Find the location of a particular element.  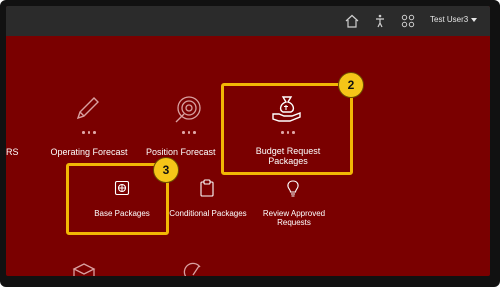

highlight-box-budget-request is located at coordinates (287, 129).